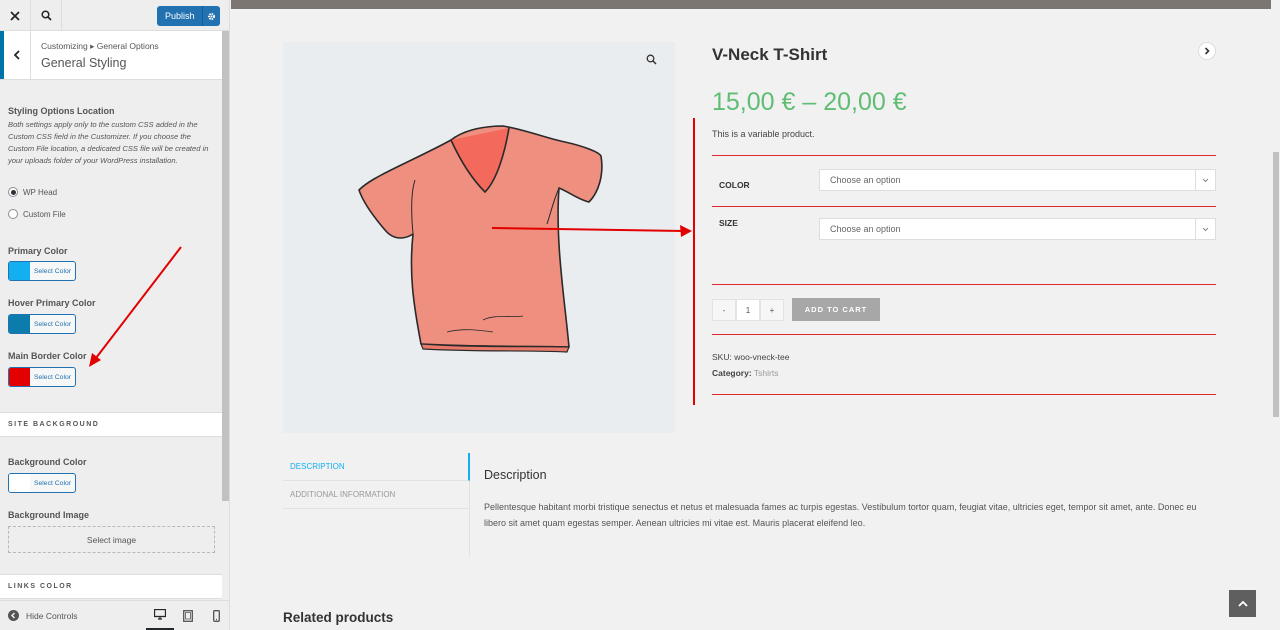 The width and height of the screenshot is (1280, 630). What do you see at coordinates (1017, 229) in the screenshot?
I see `attribute-size-select: Choose an option` at bounding box center [1017, 229].